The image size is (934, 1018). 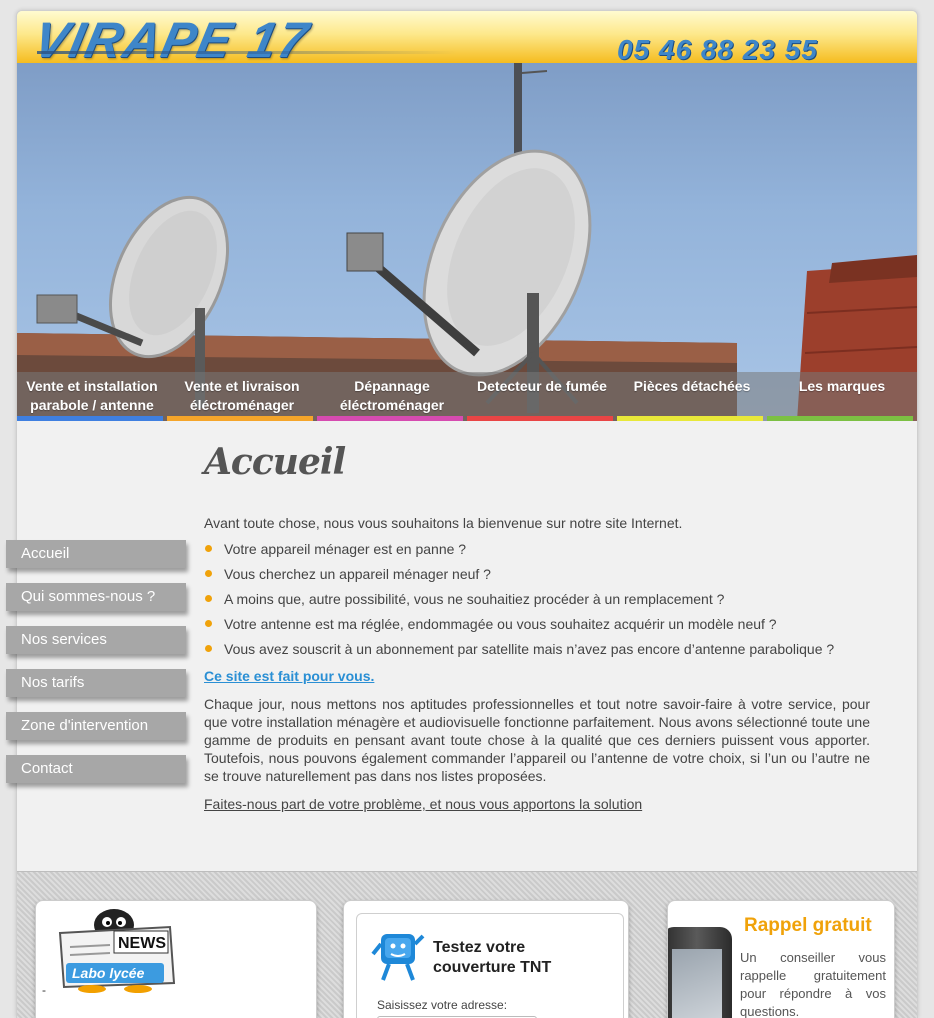 I want to click on topnav-item-electromenager: Vente et livraison éléctroménager, so click(x=242, y=396).